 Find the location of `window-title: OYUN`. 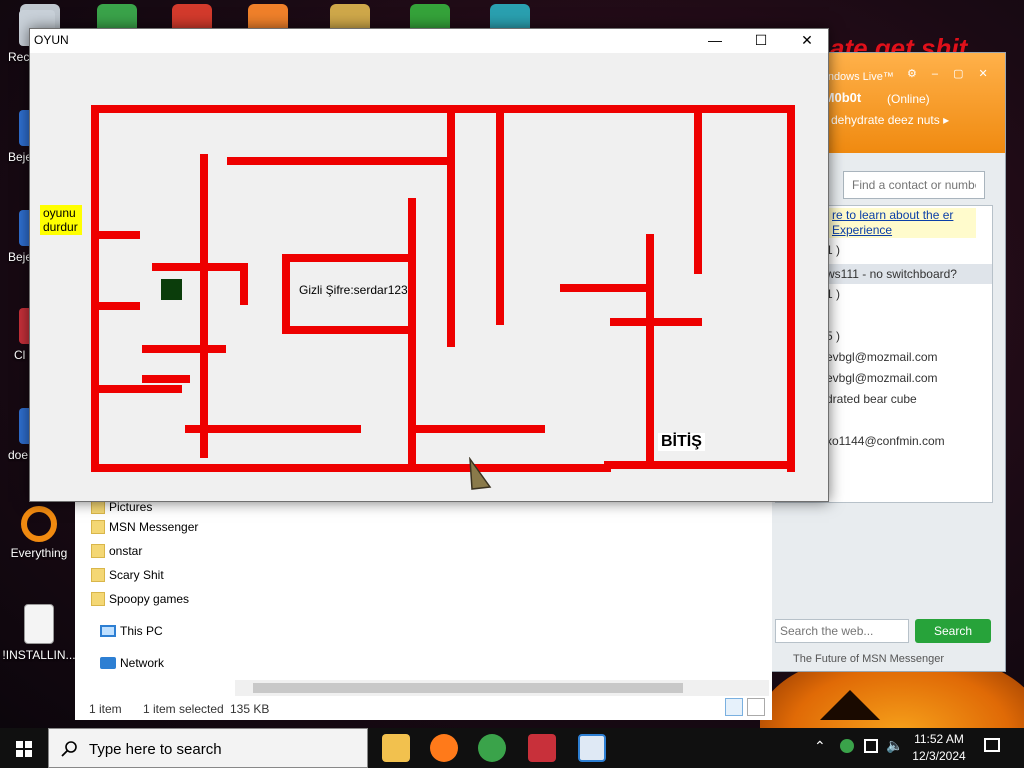

window-title: OYUN is located at coordinates (51, 40).